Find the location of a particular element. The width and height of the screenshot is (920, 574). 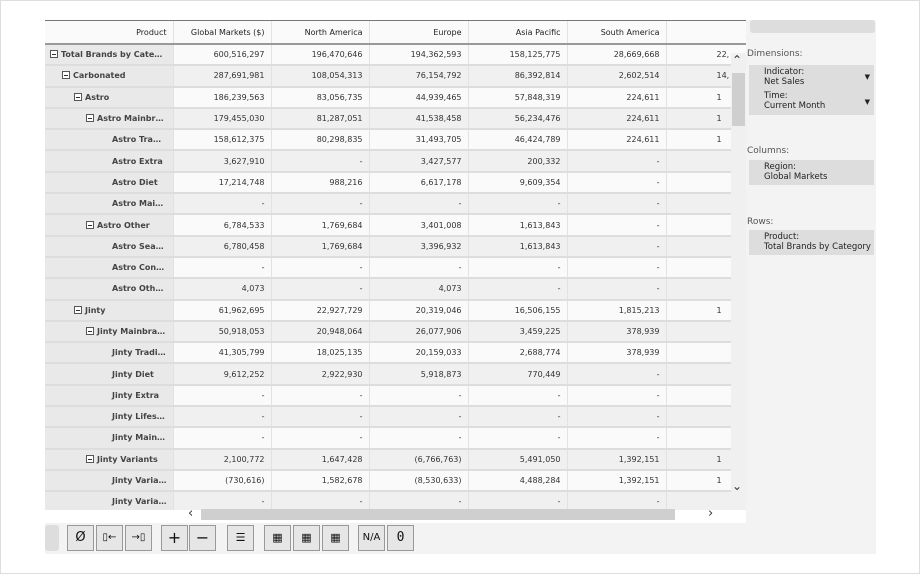

row-header: Jinty Variants is located at coordinates (109, 459).